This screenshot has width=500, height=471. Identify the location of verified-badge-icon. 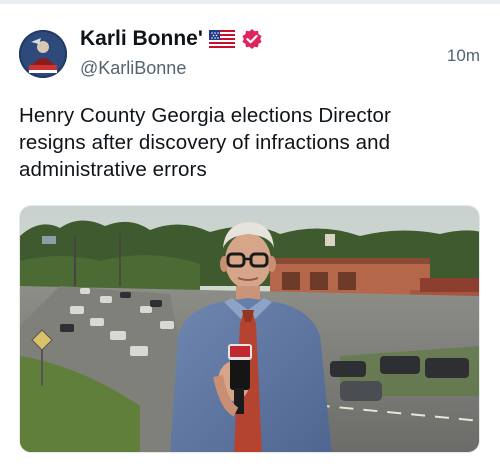
(252, 39).